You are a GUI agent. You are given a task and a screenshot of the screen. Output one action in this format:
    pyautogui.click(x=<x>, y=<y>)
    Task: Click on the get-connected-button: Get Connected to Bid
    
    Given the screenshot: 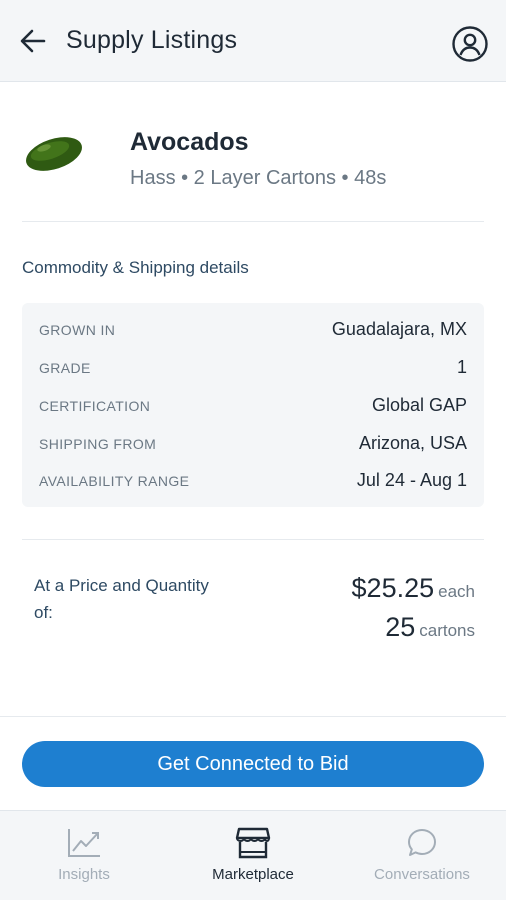 What is the action you would take?
    pyautogui.click(x=253, y=764)
    